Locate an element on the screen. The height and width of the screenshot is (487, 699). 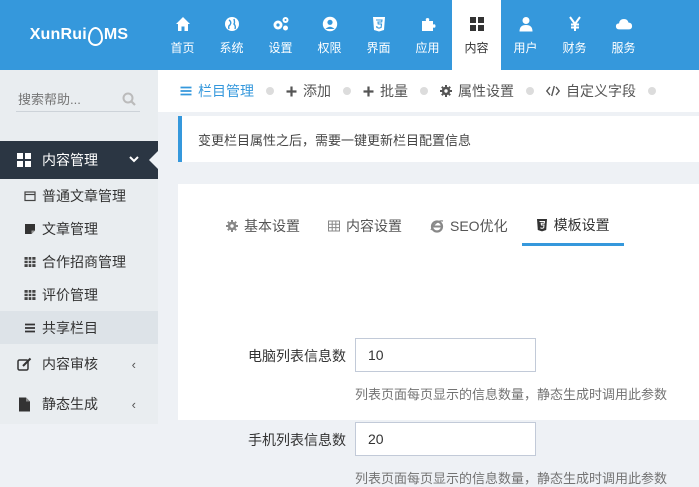
pc-list-count-input is located at coordinates (445, 355).